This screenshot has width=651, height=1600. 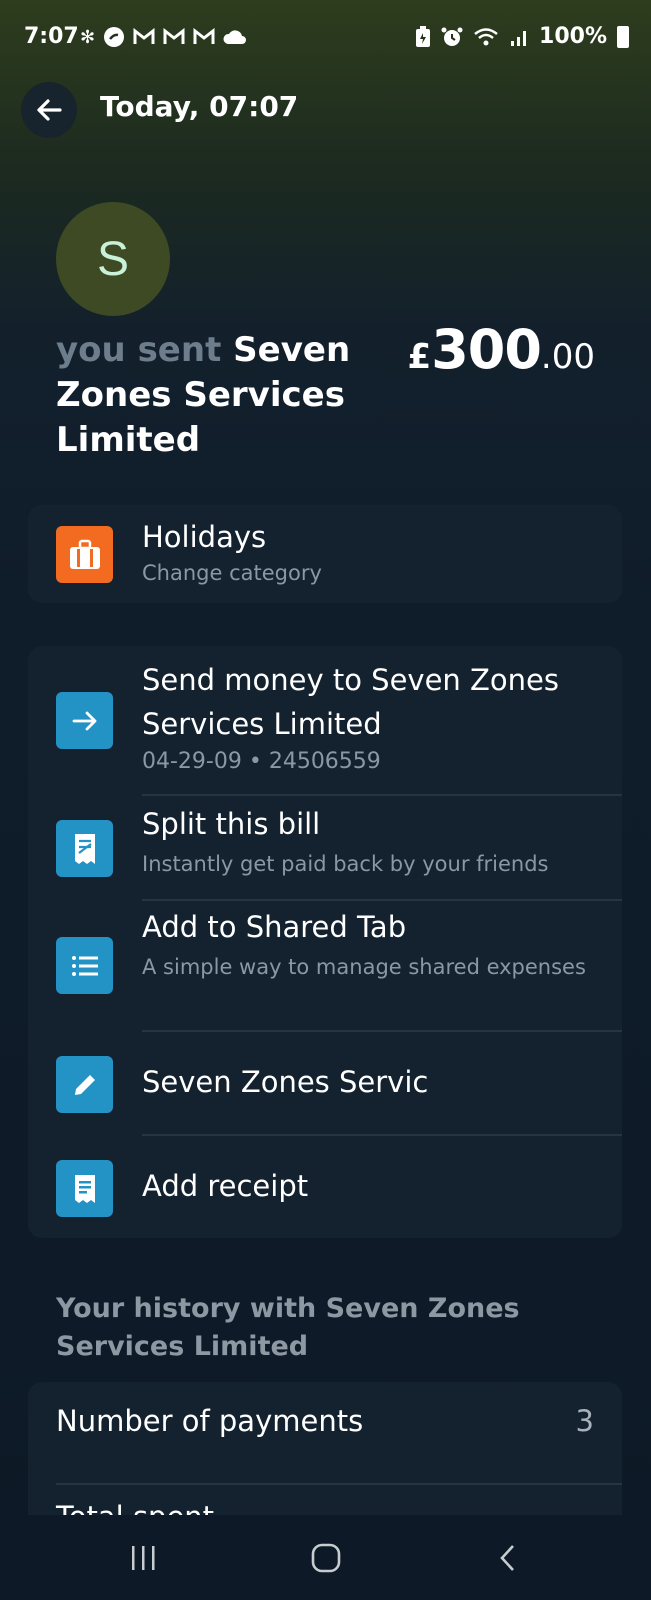 What do you see at coordinates (584, 1421) in the screenshot?
I see `stat-value: 3` at bounding box center [584, 1421].